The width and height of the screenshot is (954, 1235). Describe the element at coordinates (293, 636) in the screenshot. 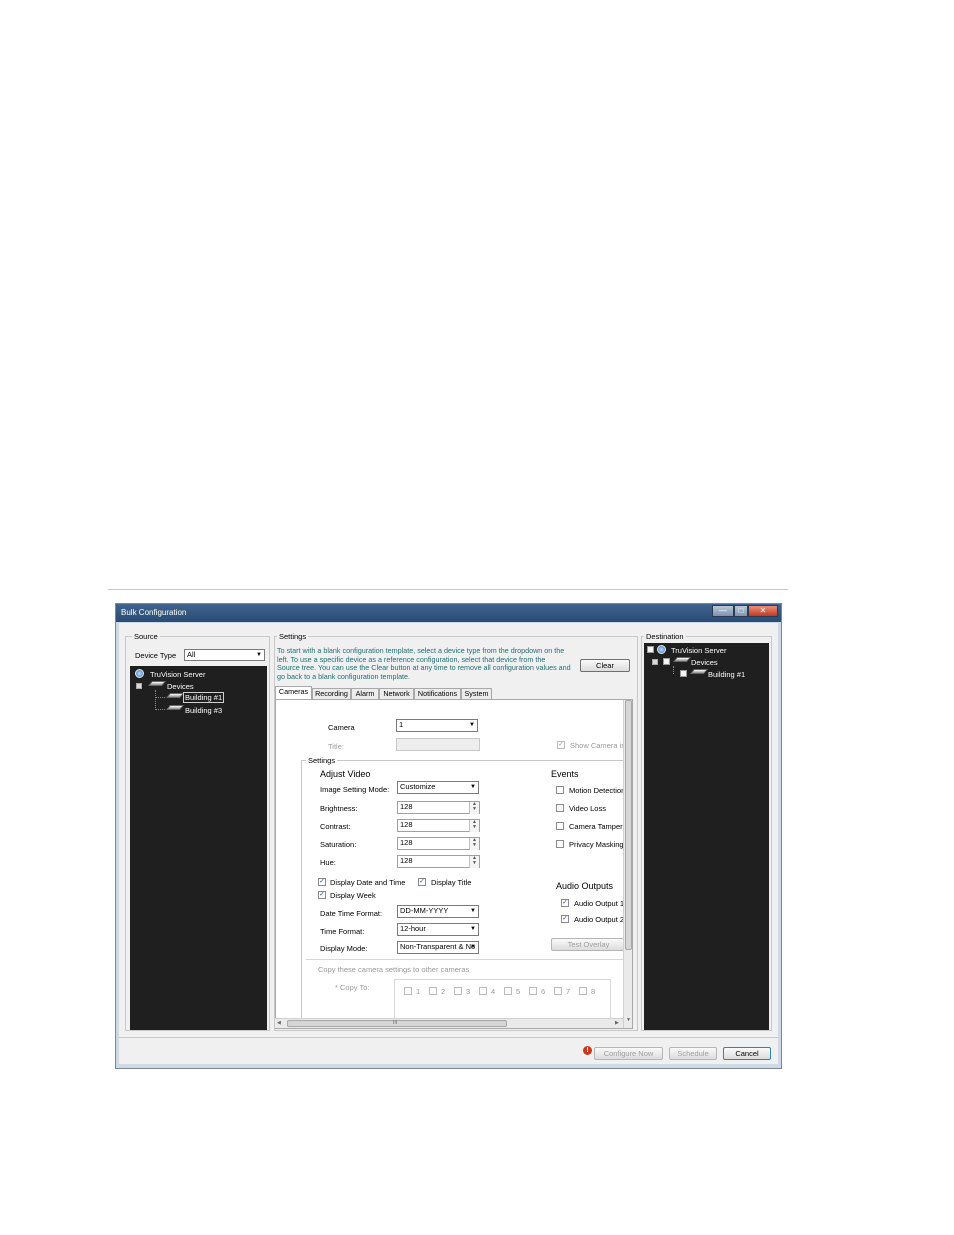

I see `settings-legend: Settings` at that location.